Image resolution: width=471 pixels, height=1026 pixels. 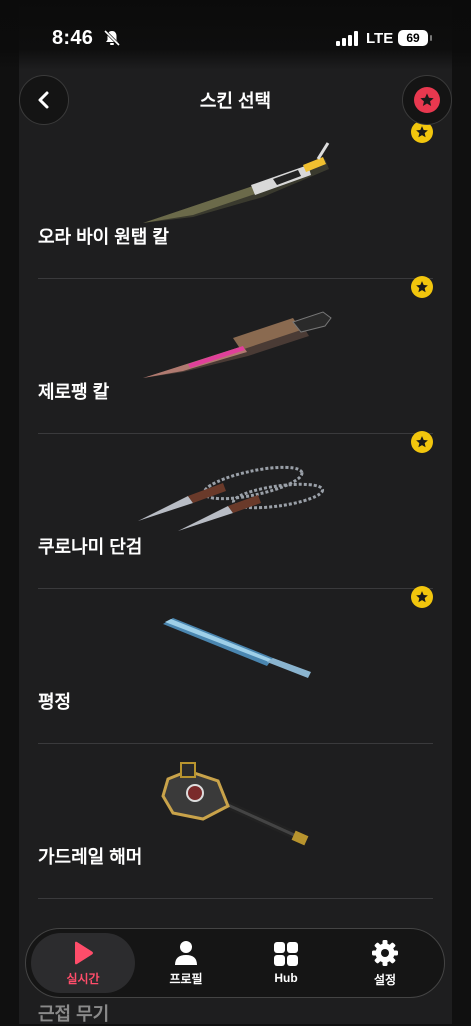 What do you see at coordinates (55, 702) in the screenshot?
I see `skin-name: 평정` at bounding box center [55, 702].